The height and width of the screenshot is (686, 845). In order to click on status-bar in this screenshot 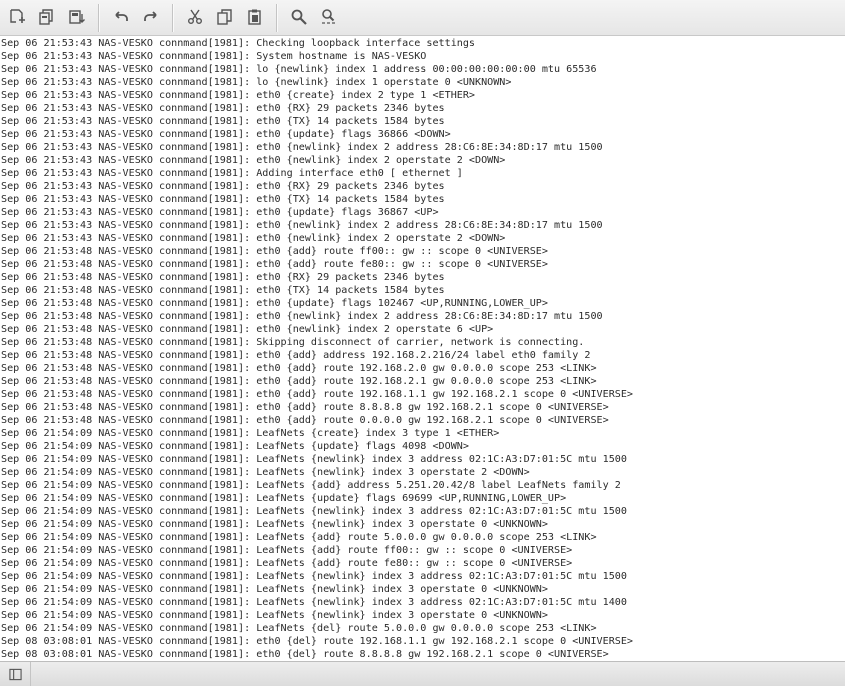, I will do `click(422, 673)`.